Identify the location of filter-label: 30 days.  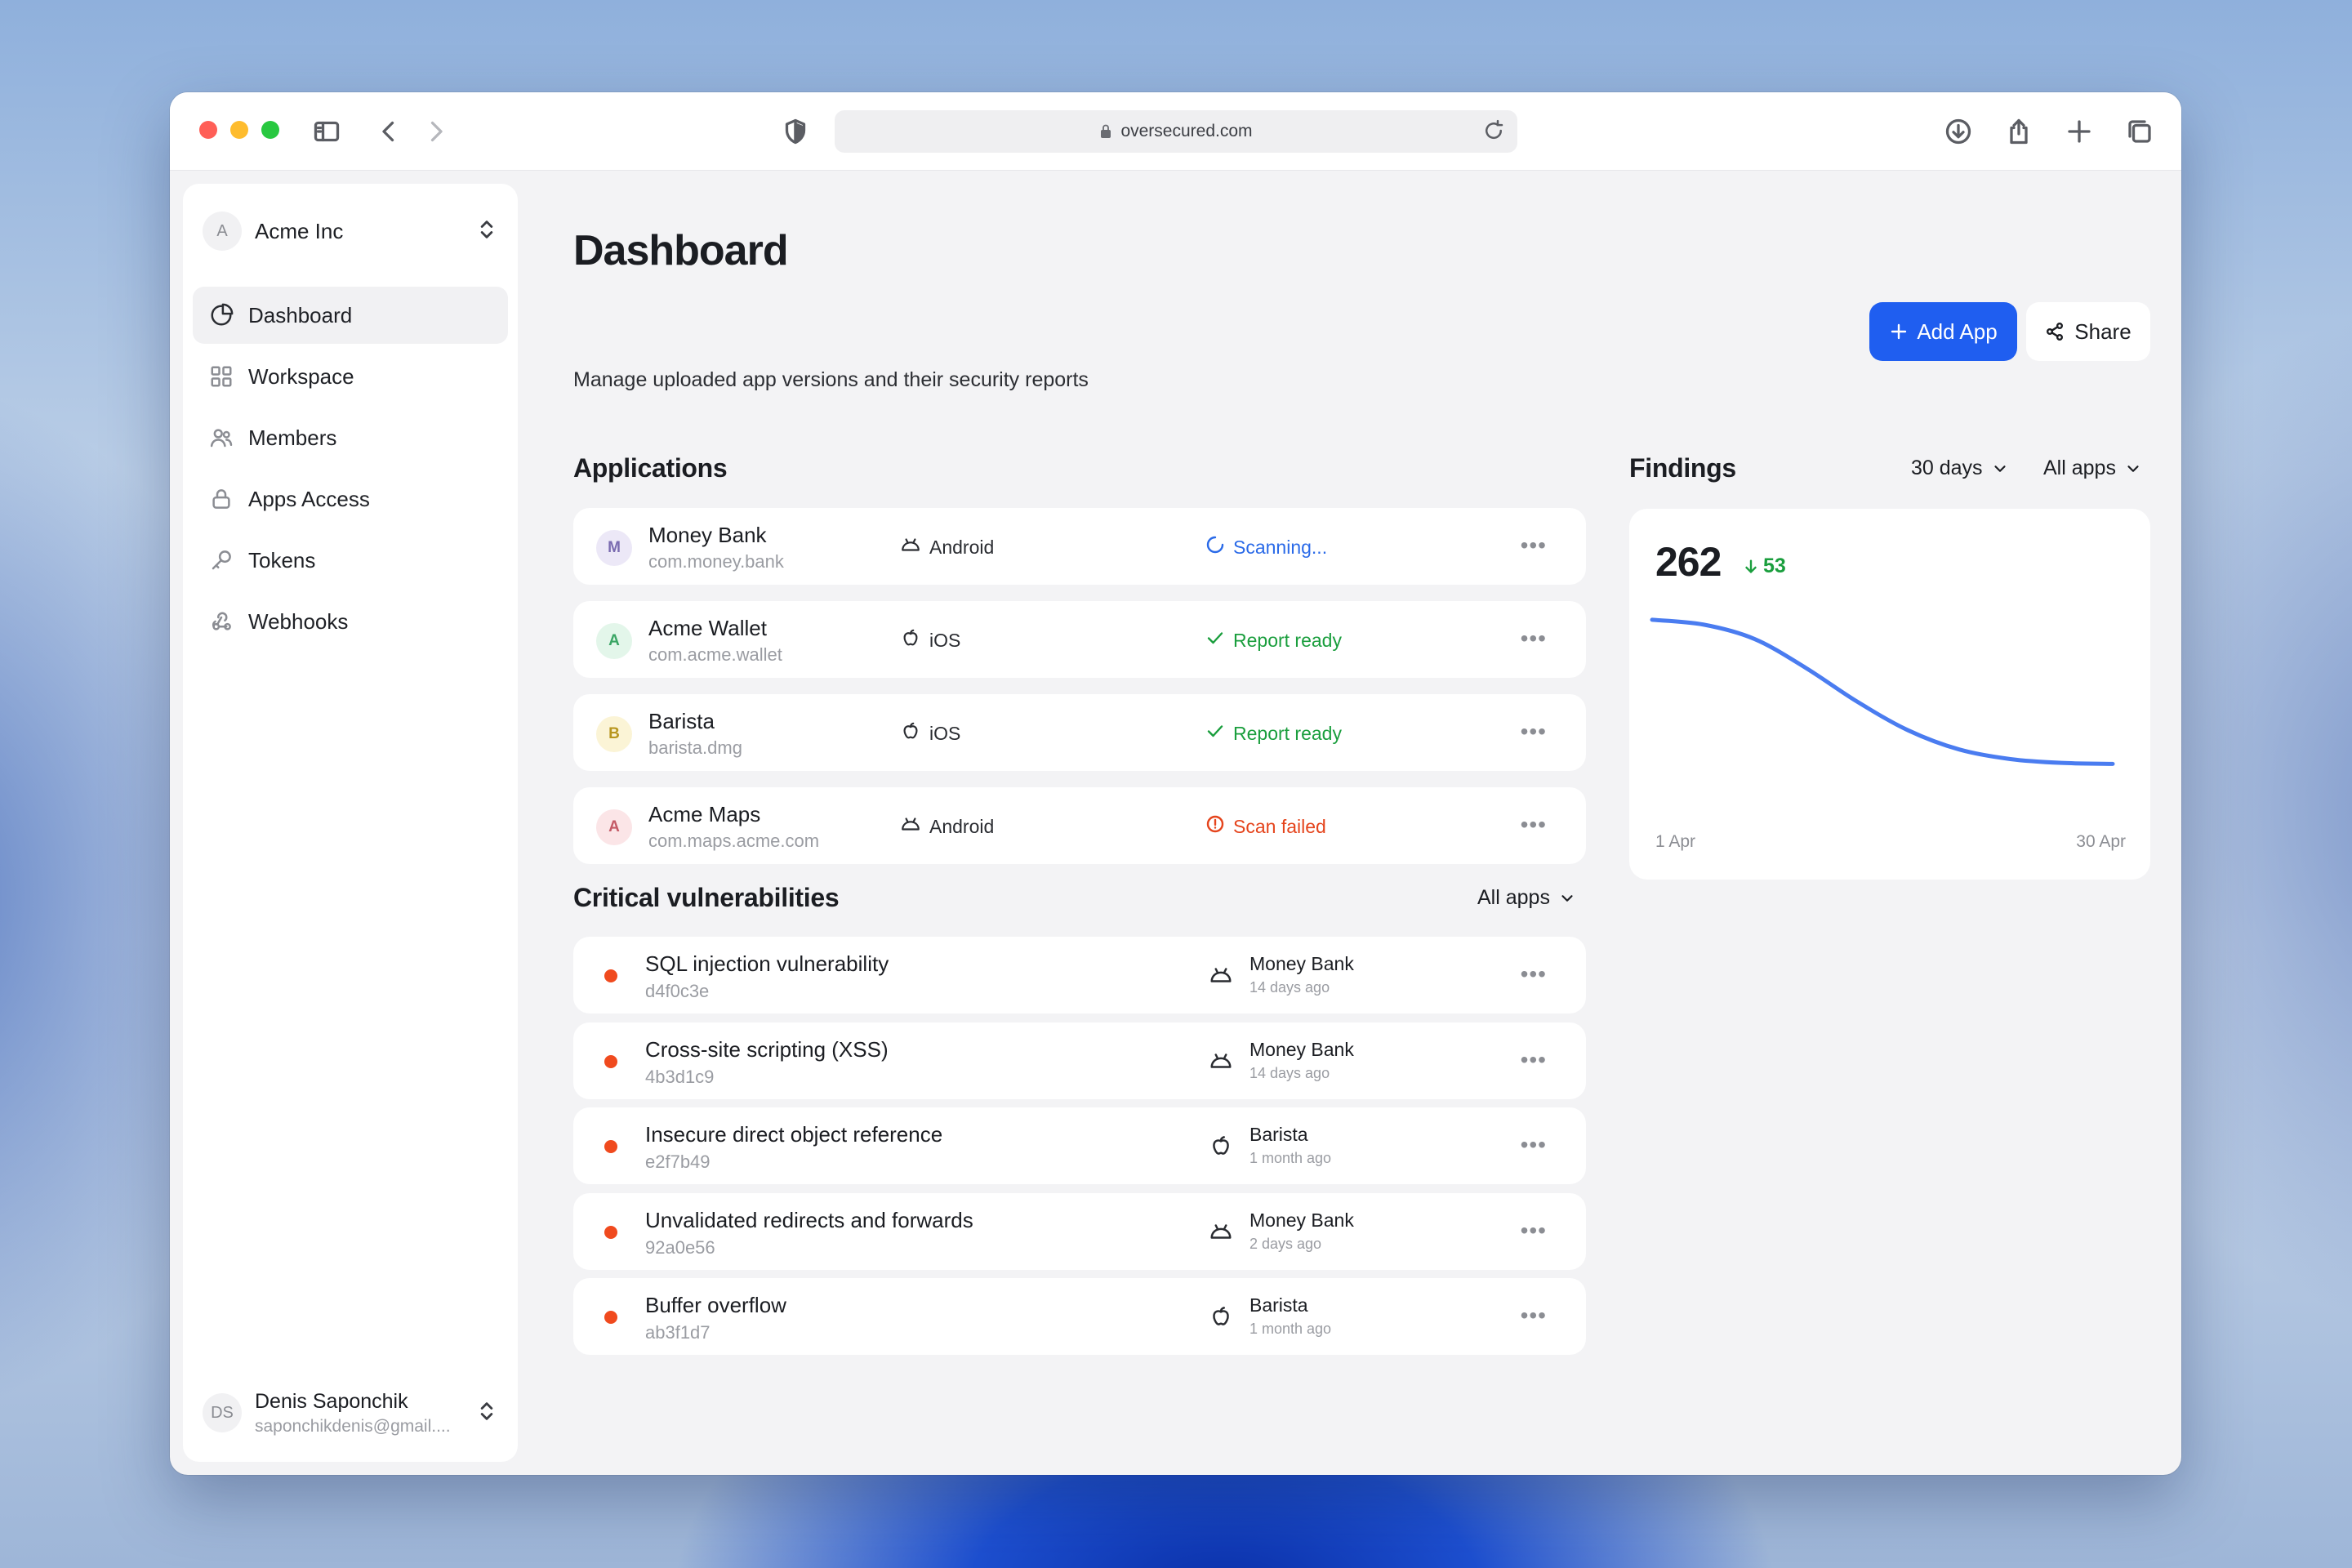
(1947, 468).